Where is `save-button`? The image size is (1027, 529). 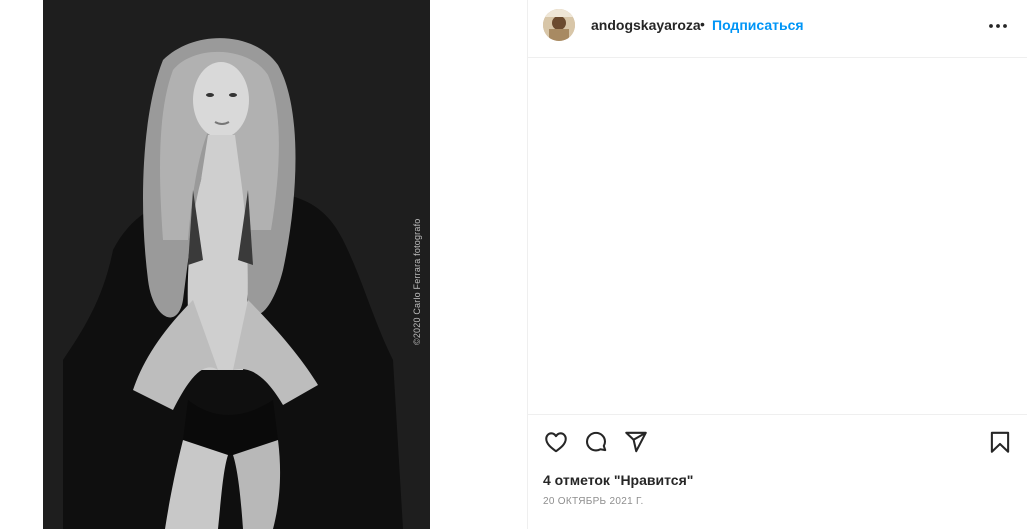 save-button is located at coordinates (1000, 442).